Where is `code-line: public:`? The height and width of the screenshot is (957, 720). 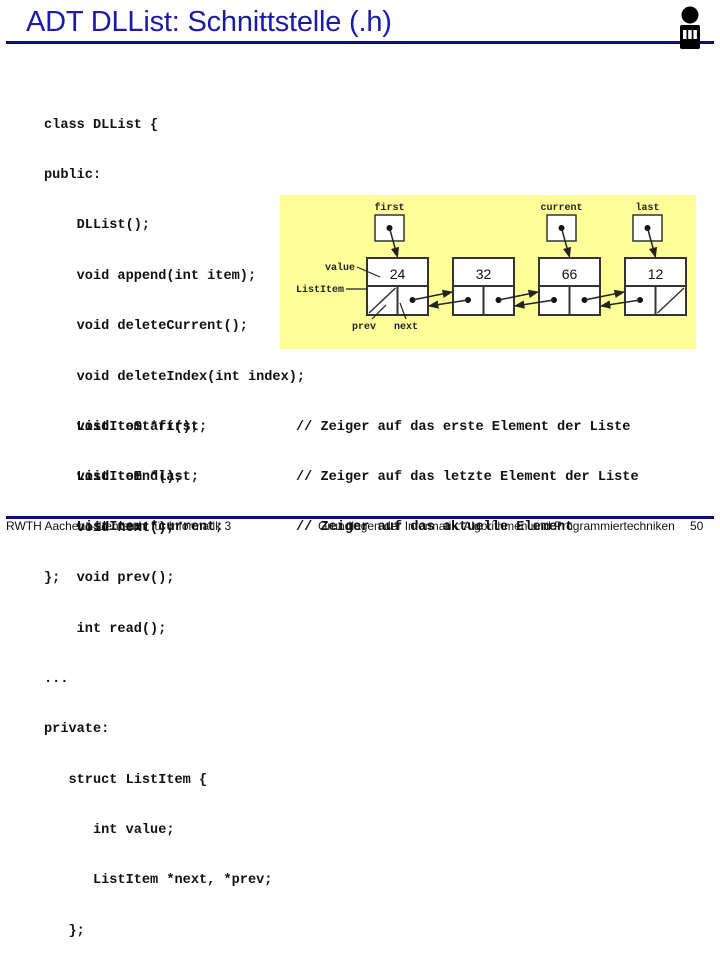
code-line: public: is located at coordinates (73, 175).